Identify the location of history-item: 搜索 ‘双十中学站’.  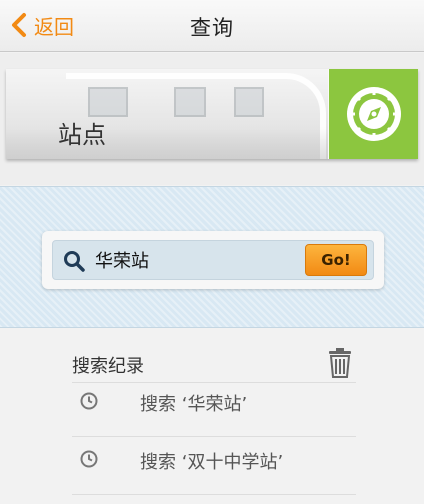
(214, 461).